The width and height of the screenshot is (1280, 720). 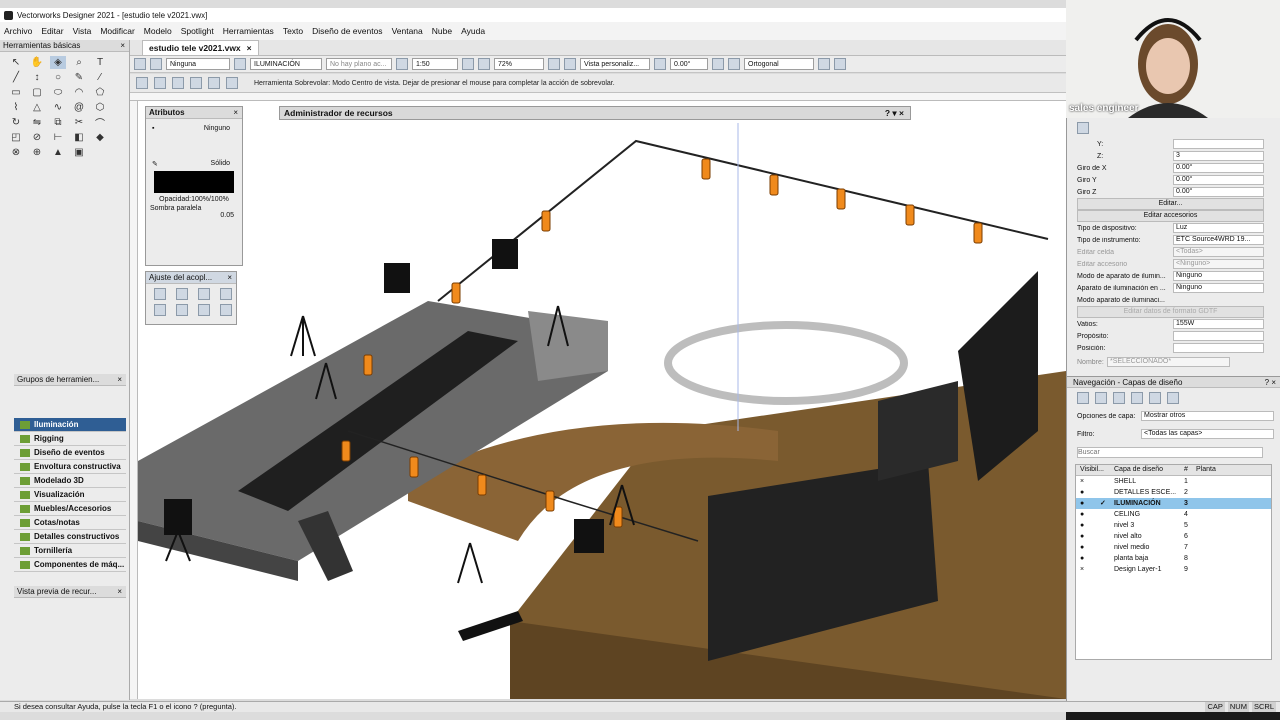 What do you see at coordinates (58, 92) in the screenshot?
I see `oval-tool-icon: ⬭` at bounding box center [58, 92].